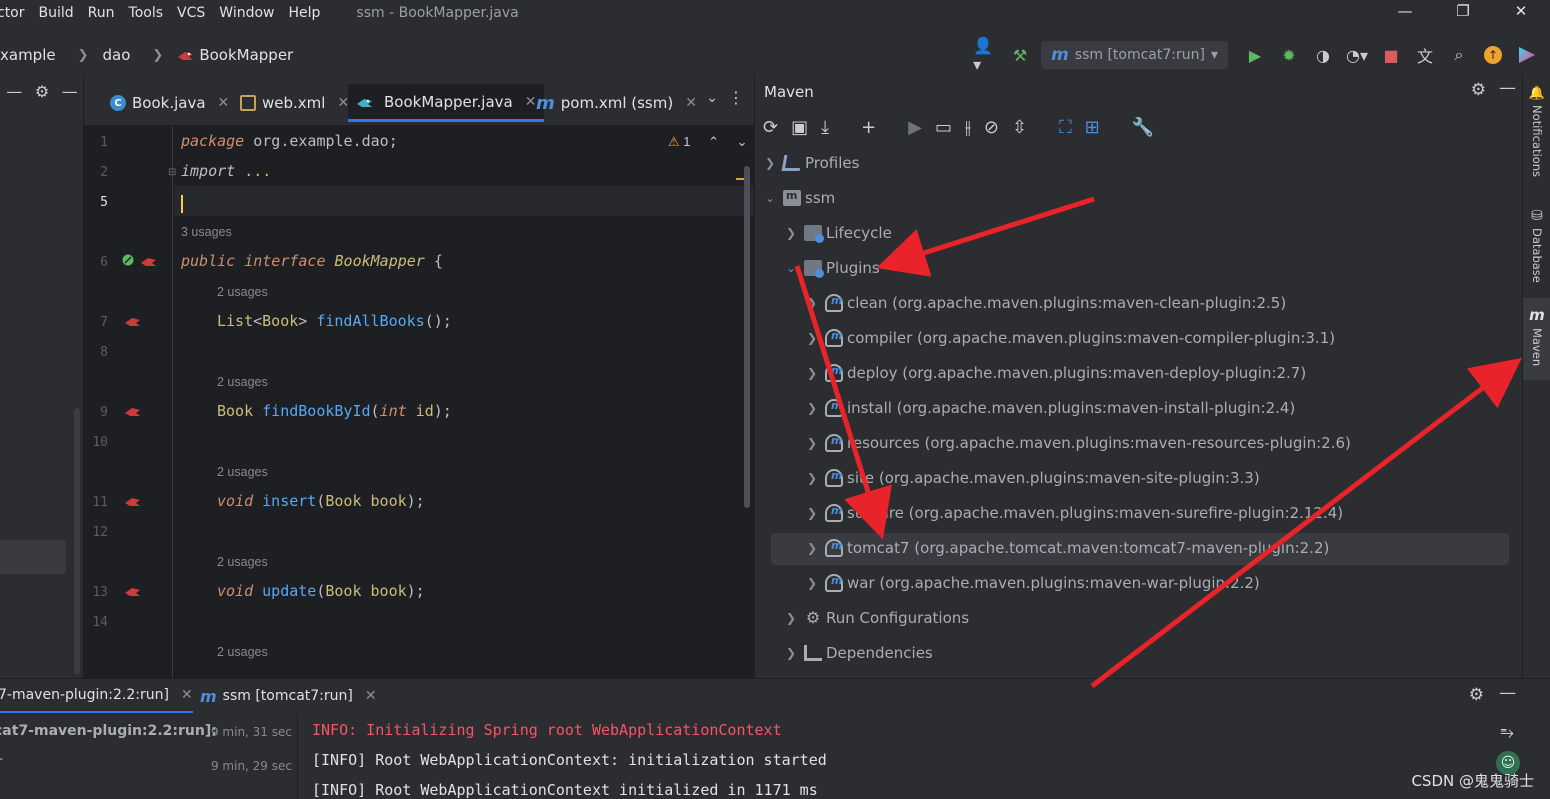 This screenshot has width=1550, height=799. Describe the element at coordinates (1536, 131) in the screenshot. I see `notifications-tool-button: 🔔 Notifications` at that location.